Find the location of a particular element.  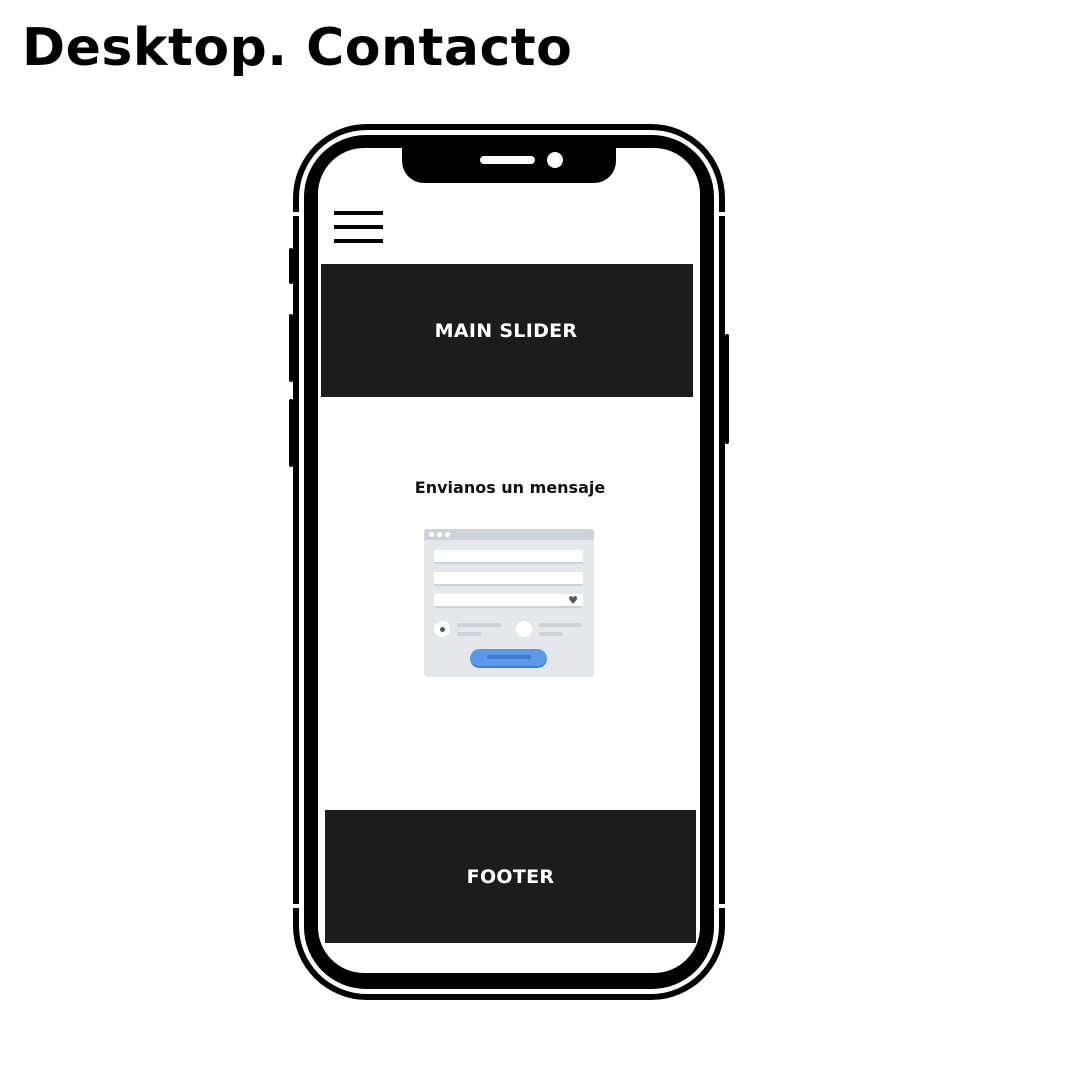

footer: FOOTER is located at coordinates (510, 876).